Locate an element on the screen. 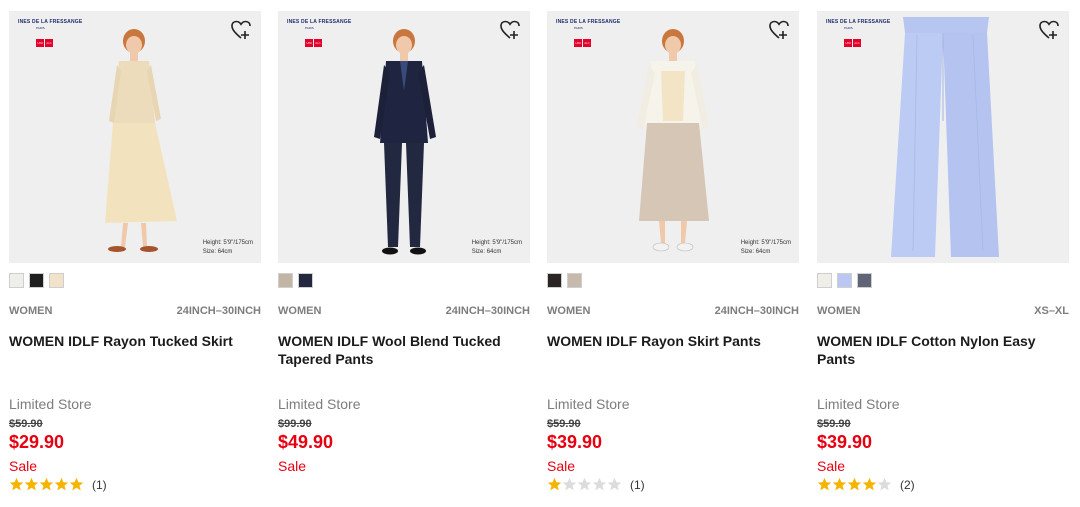  sale-price: $29.90 is located at coordinates (37, 442).